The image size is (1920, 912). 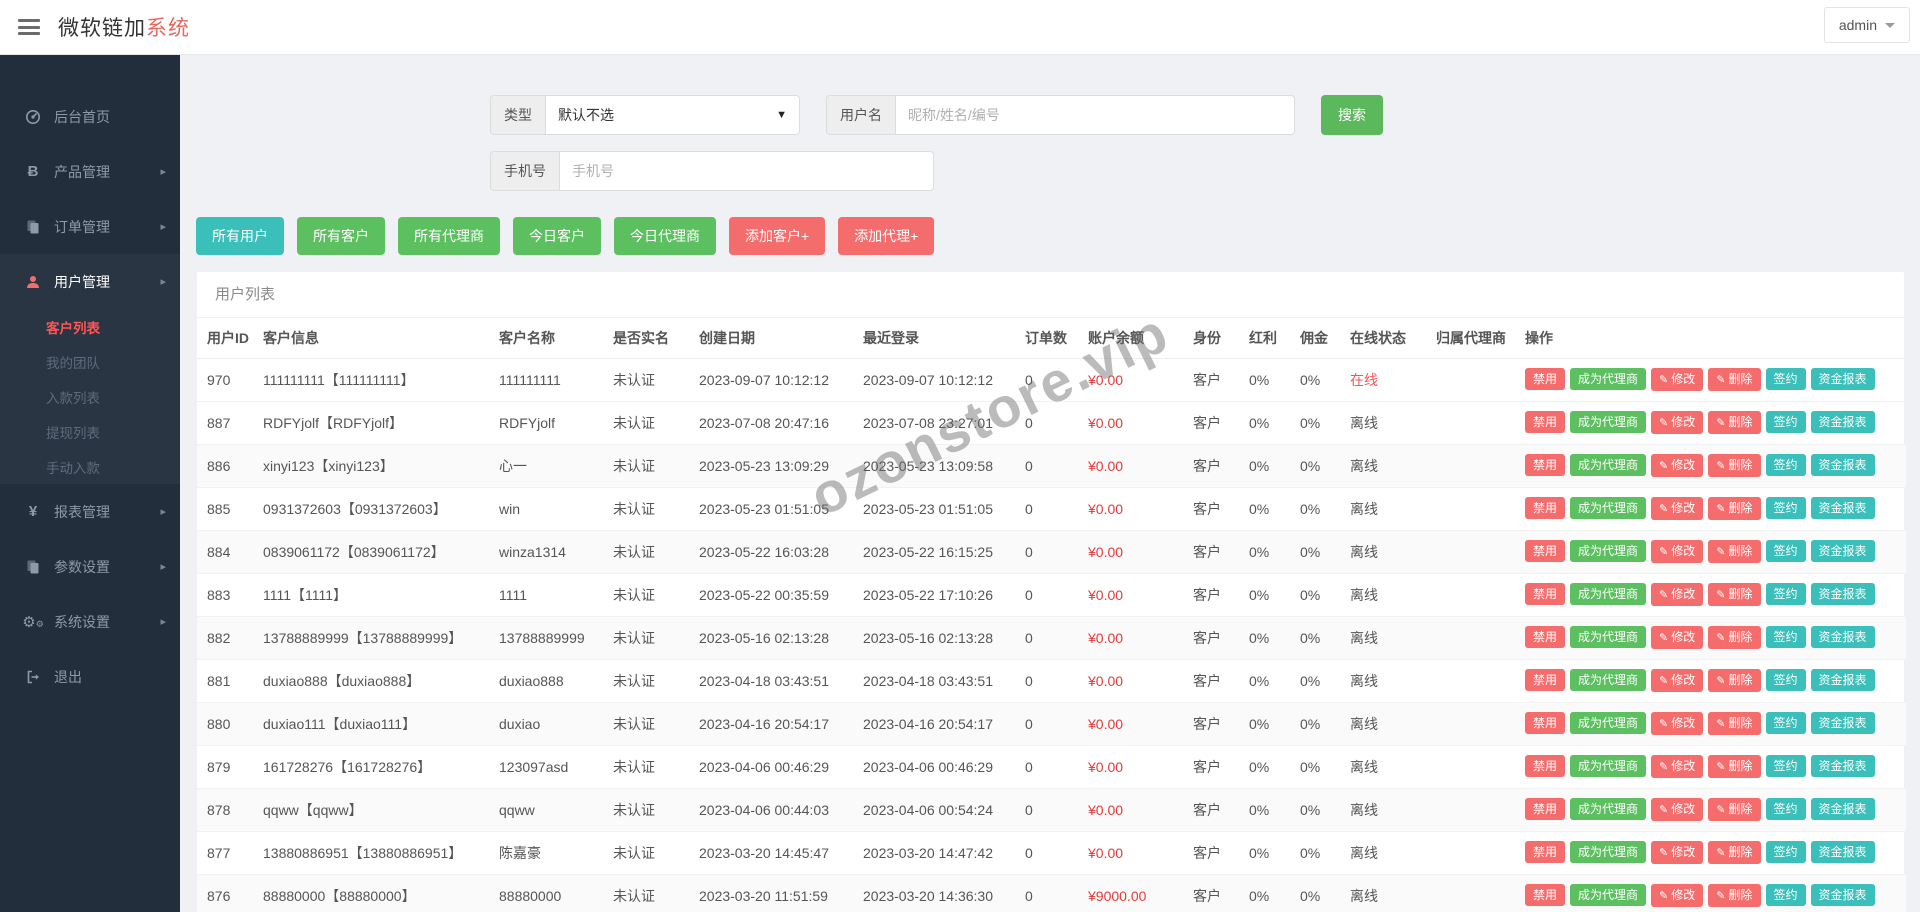 What do you see at coordinates (672, 115) in the screenshot?
I see `type-select: 默认不选 ▼` at bounding box center [672, 115].